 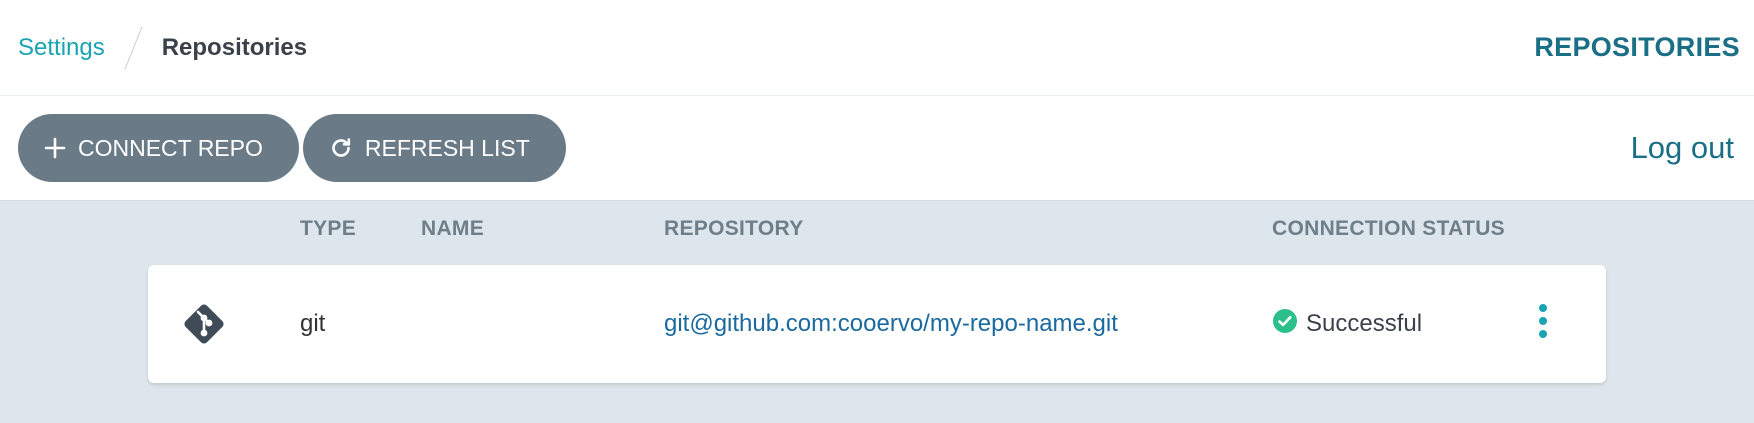 What do you see at coordinates (1637, 47) in the screenshot?
I see `page-title: REPOSITORIES` at bounding box center [1637, 47].